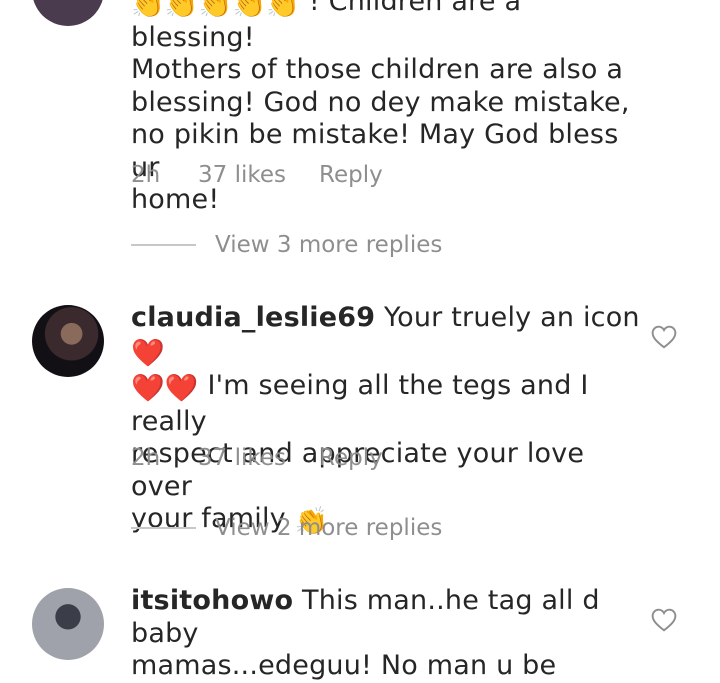 This screenshot has width=720, height=683. I want to click on username: itsitohowo, so click(212, 600).